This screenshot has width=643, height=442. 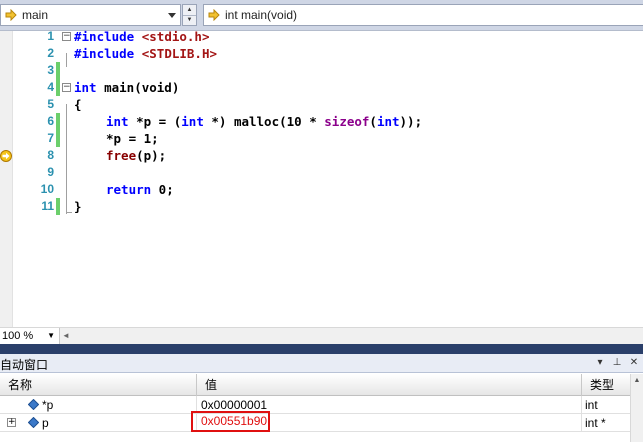 I want to click on line-number: 11, so click(x=47, y=206).